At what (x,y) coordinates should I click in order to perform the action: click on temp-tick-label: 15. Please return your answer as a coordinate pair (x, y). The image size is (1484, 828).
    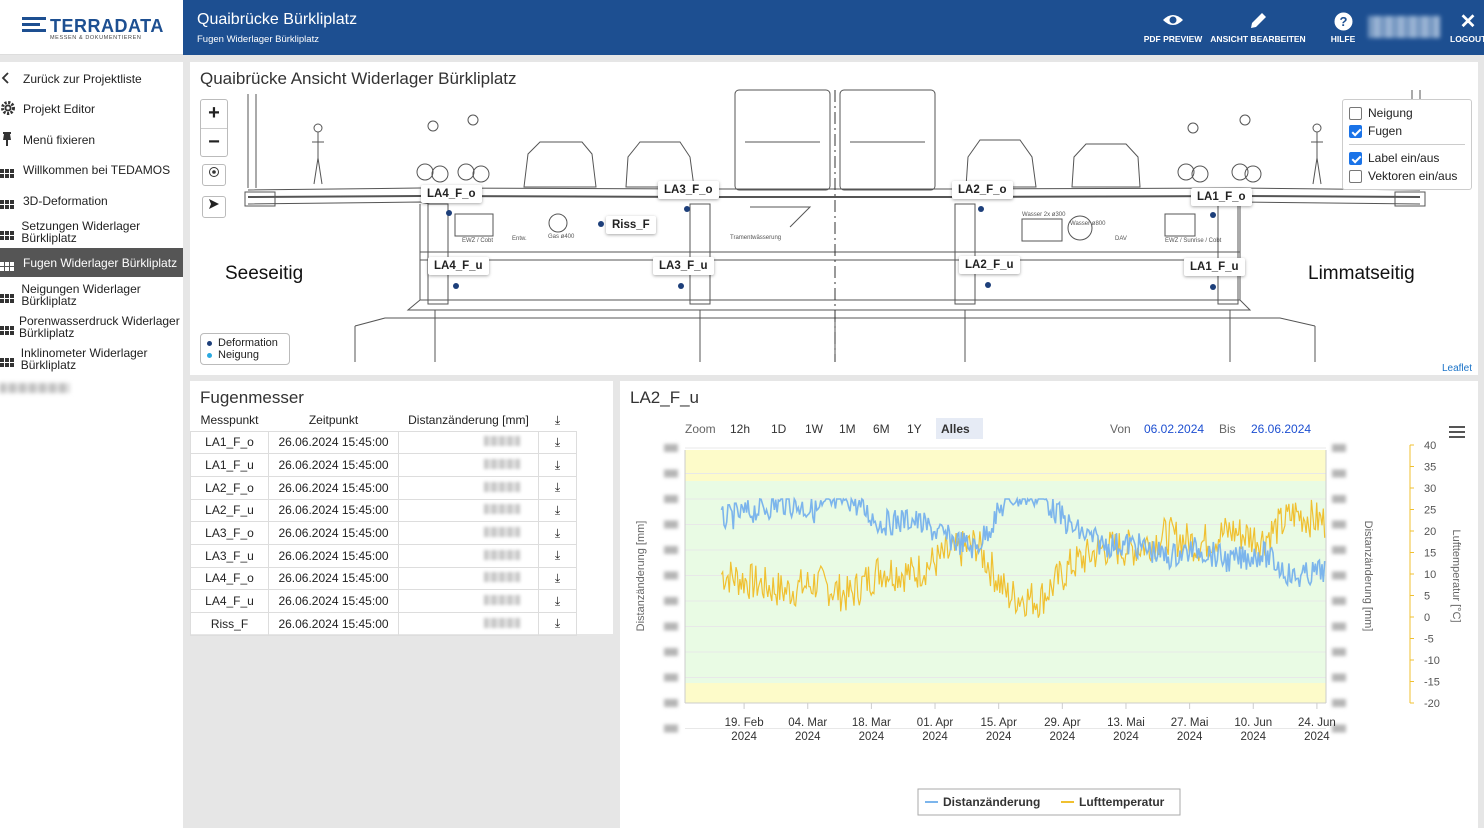
    Looking at the image, I should click on (1430, 554).